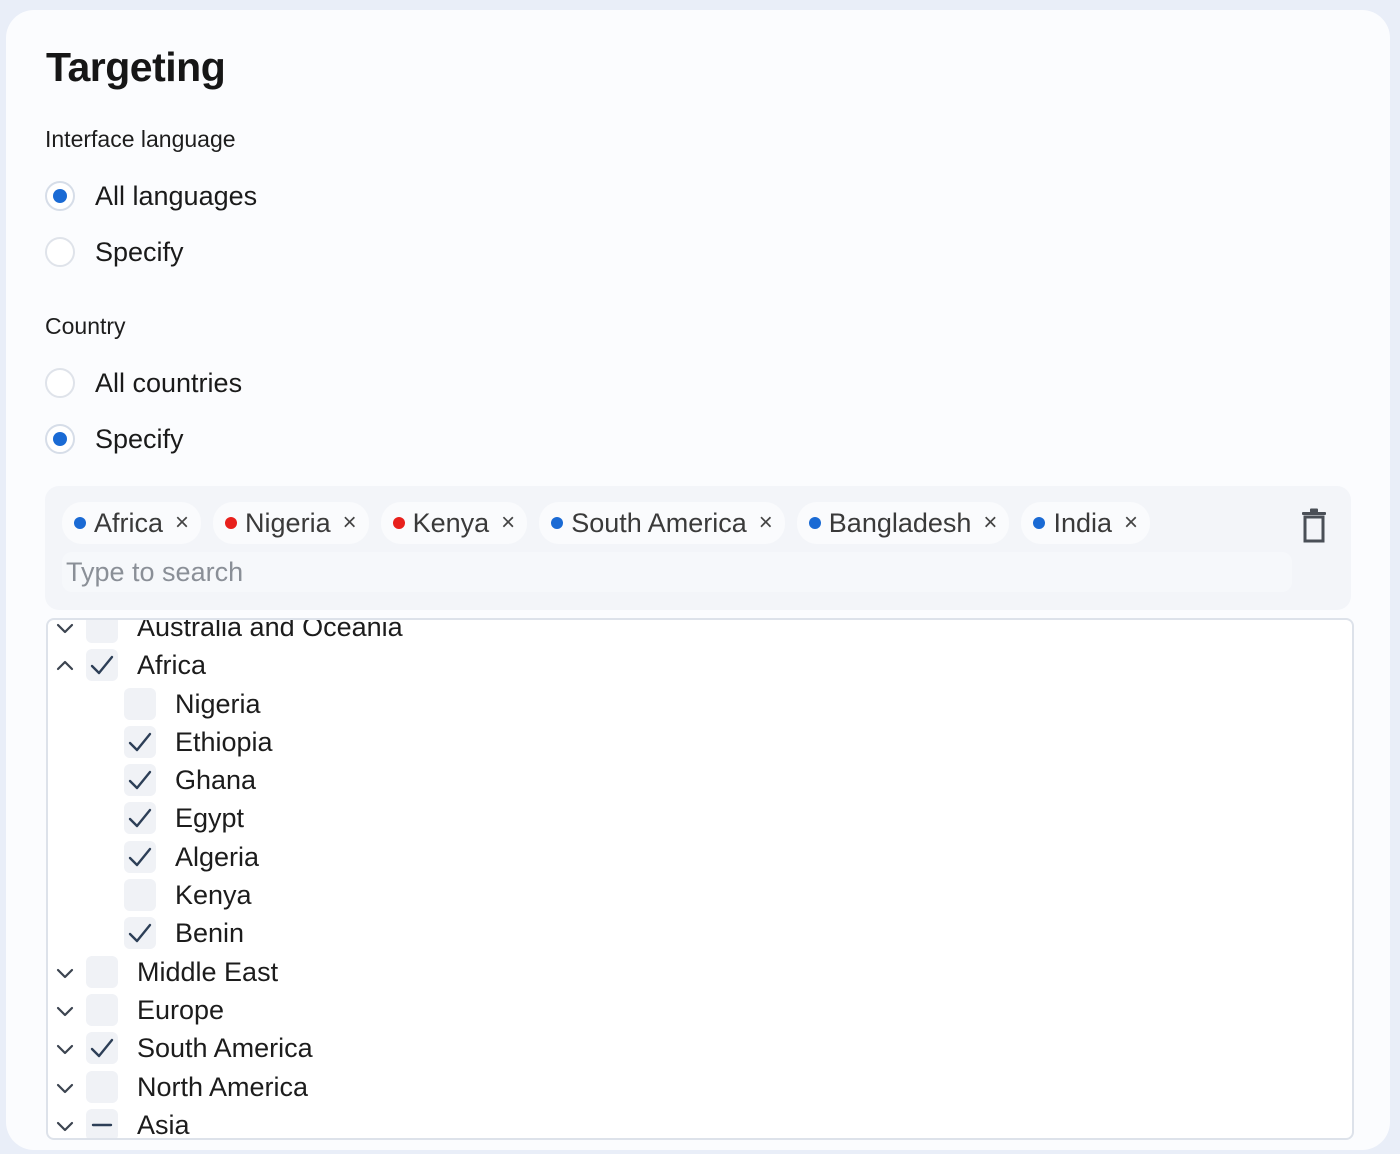  I want to click on country-label: Country, so click(85, 326).